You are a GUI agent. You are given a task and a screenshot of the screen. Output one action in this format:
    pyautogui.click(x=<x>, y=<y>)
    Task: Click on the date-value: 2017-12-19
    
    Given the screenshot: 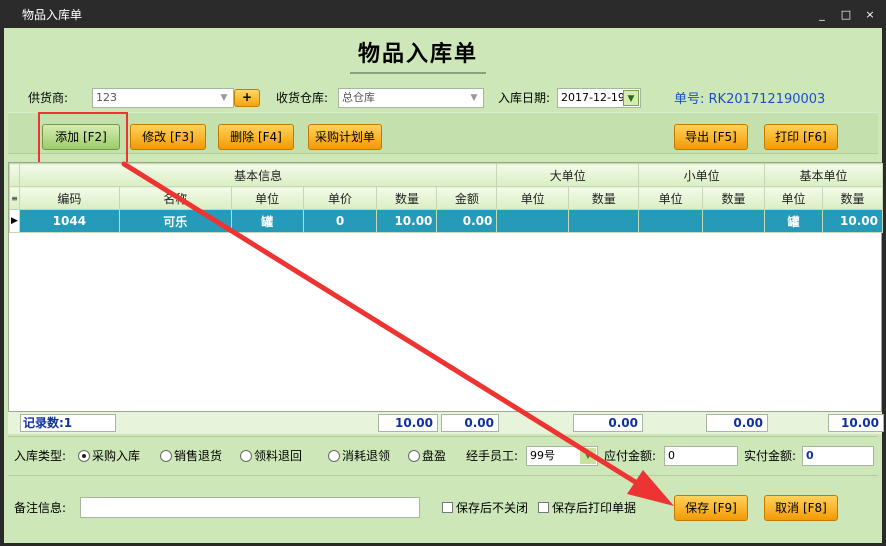 What is the action you would take?
    pyautogui.click(x=593, y=97)
    